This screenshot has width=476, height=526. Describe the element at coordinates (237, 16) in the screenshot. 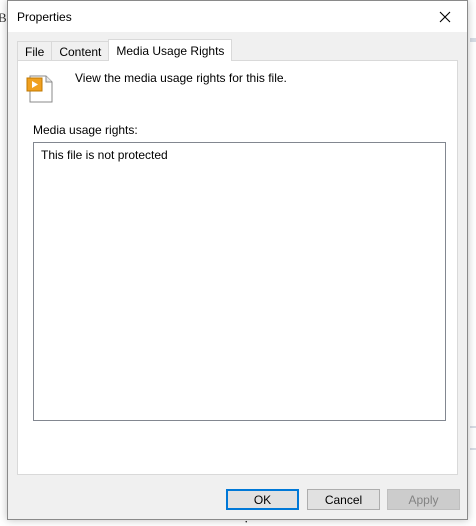

I see `title-bar: Properties` at that location.